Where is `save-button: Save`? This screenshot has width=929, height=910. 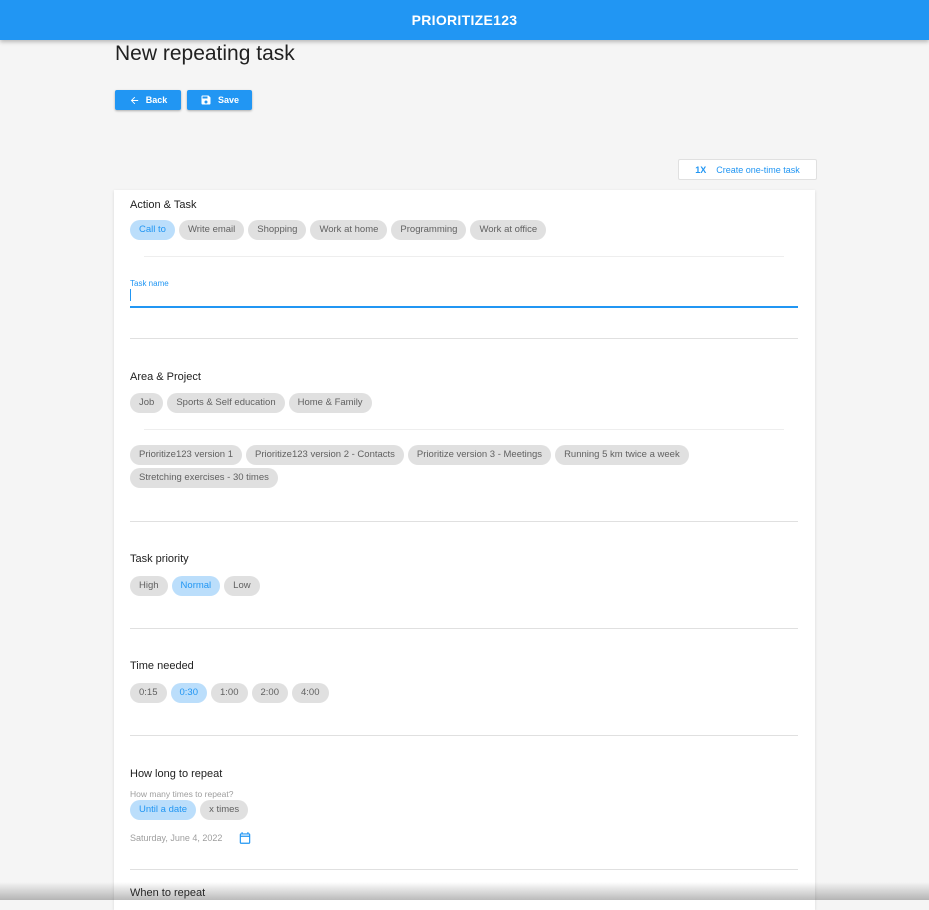
save-button: Save is located at coordinates (219, 100).